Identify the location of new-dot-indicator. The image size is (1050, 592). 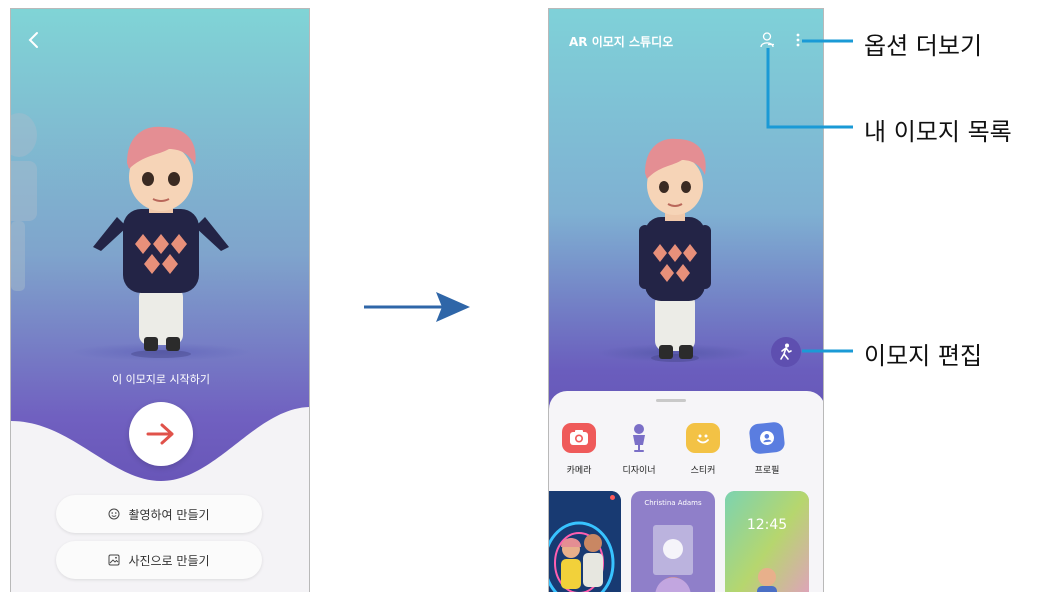
(612, 497).